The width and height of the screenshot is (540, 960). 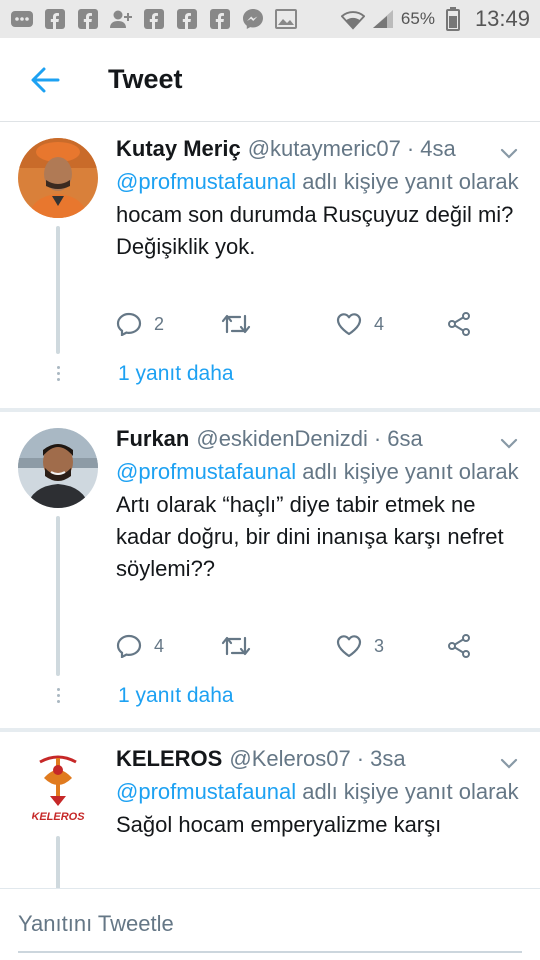 I want to click on system-indicators: 65% 13:49, so click(x=435, y=19).